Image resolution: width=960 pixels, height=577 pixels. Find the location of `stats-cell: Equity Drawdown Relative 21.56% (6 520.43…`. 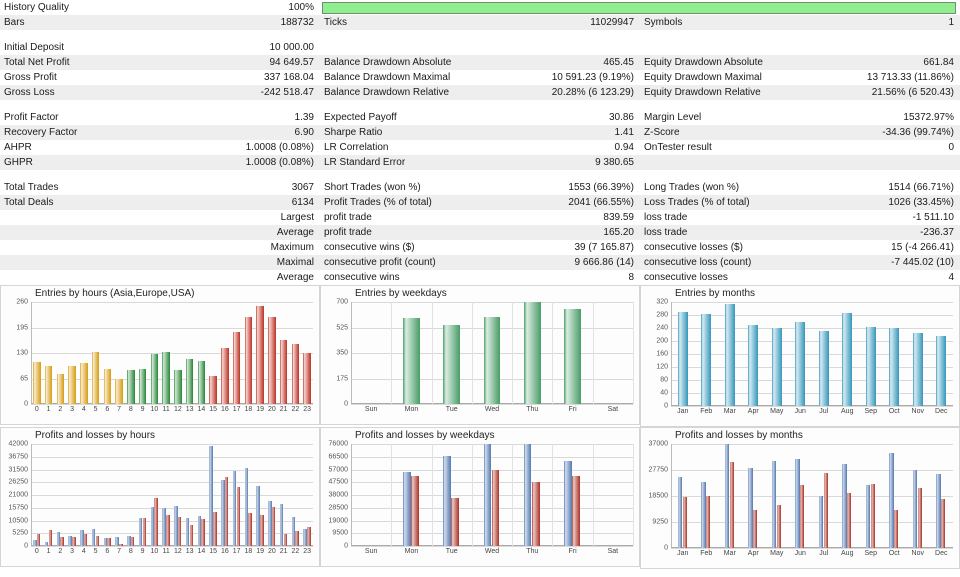

stats-cell: Equity Drawdown Relative 21.56% (6 520.43… is located at coordinates (800, 92).